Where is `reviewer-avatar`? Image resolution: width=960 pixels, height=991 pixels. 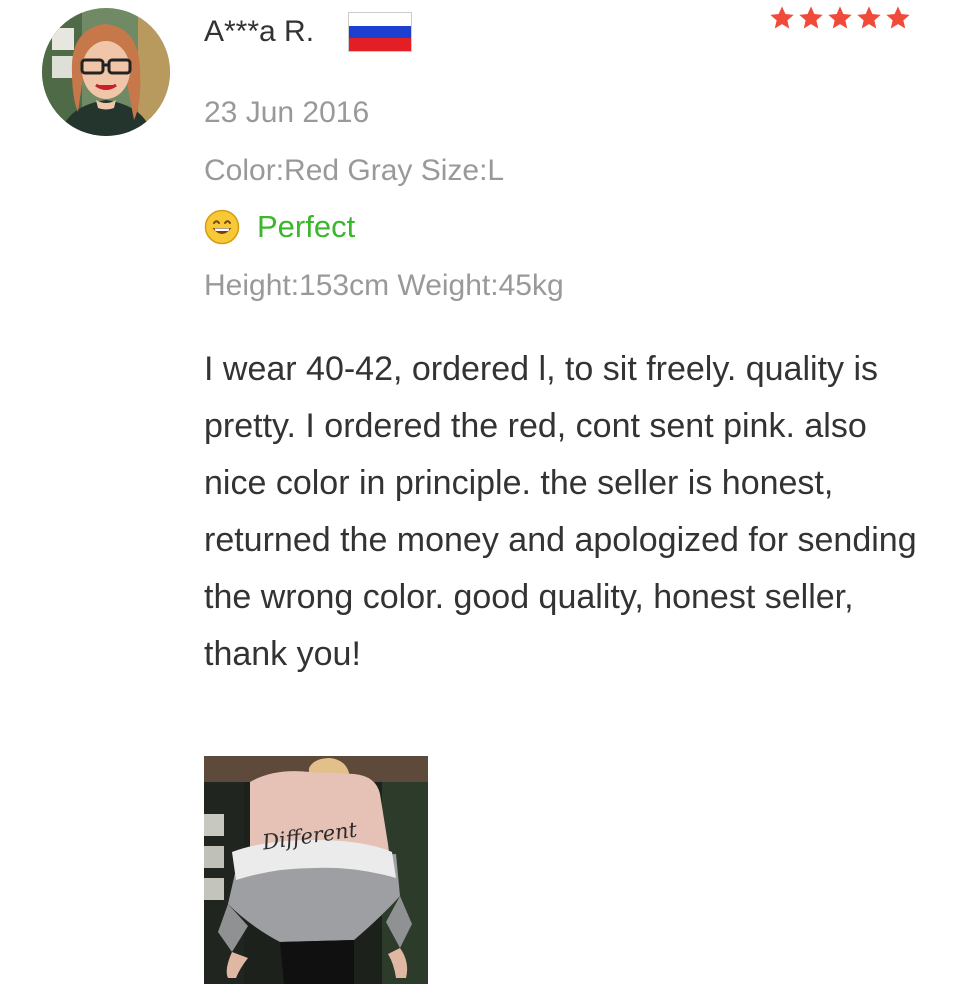
reviewer-avatar is located at coordinates (106, 72).